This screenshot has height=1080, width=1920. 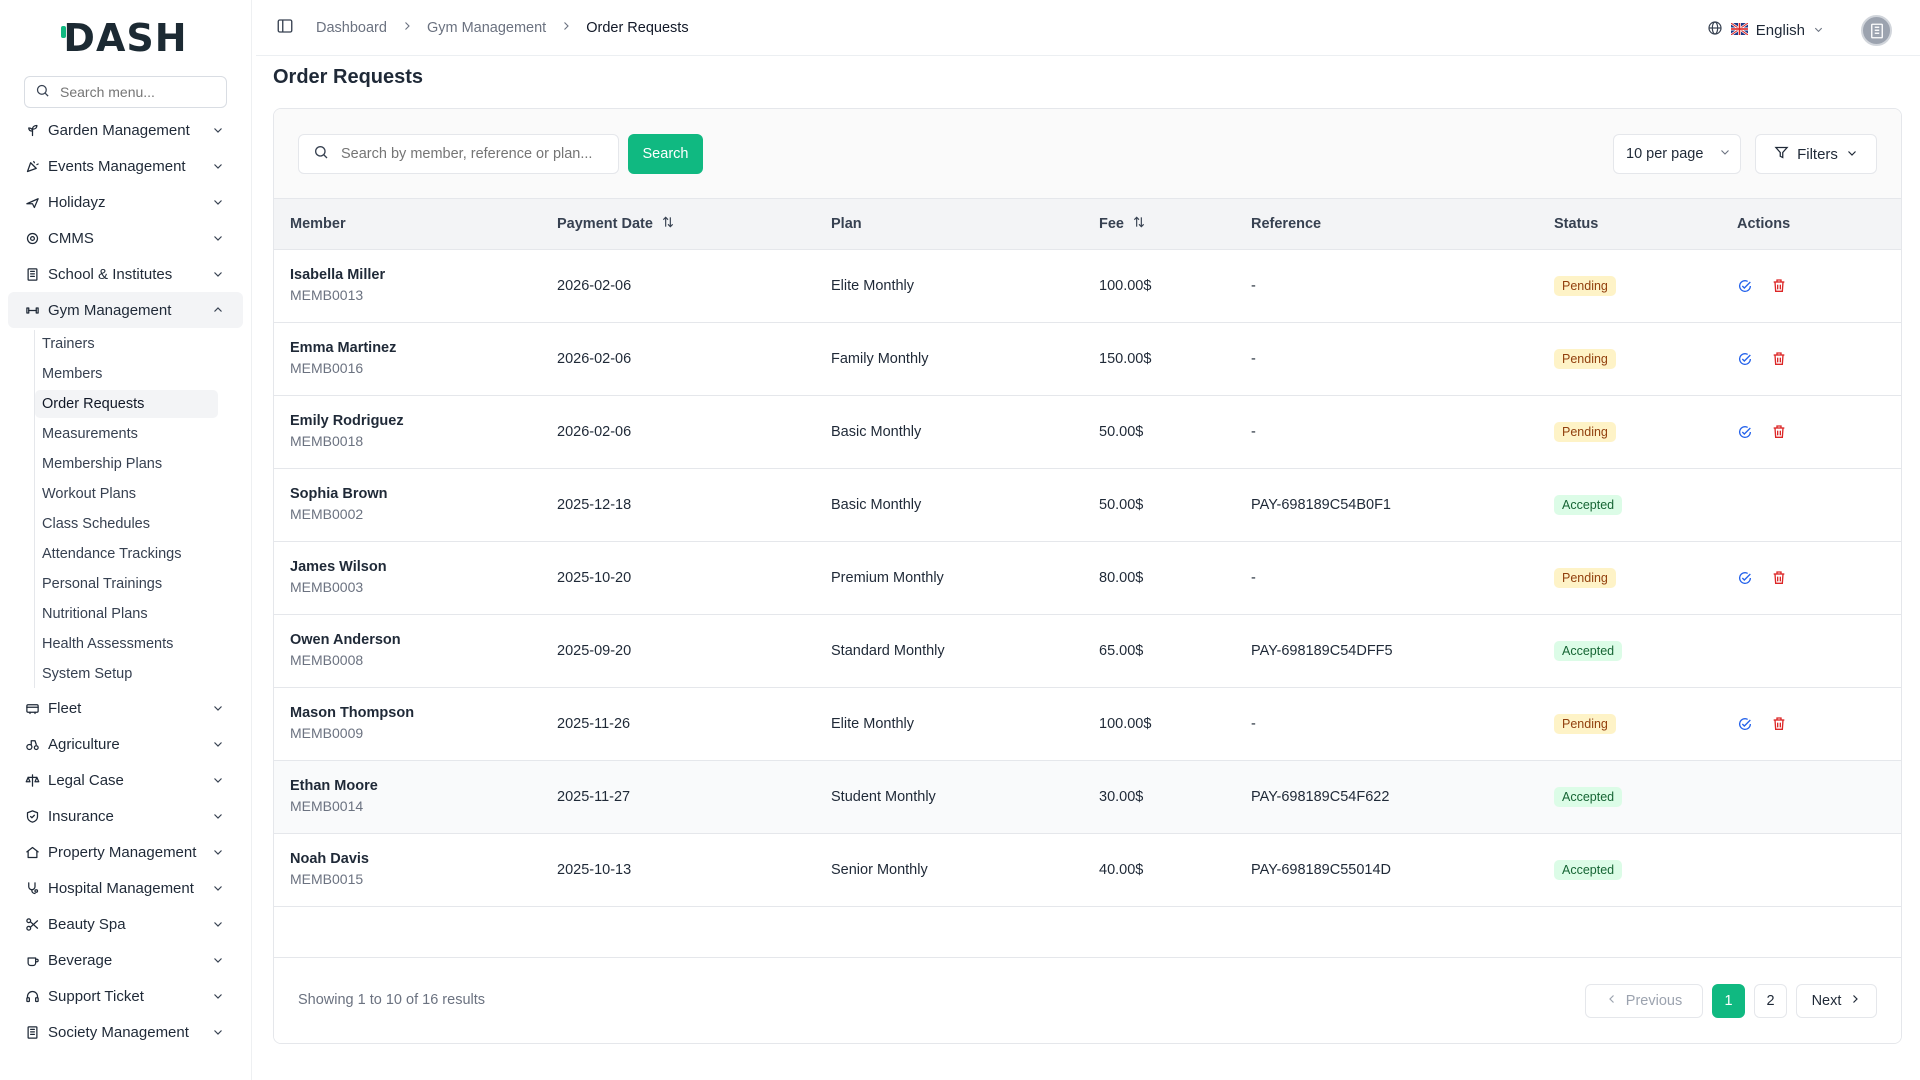 What do you see at coordinates (80, 960) in the screenshot?
I see `sidebar-item-label: Beverage` at bounding box center [80, 960].